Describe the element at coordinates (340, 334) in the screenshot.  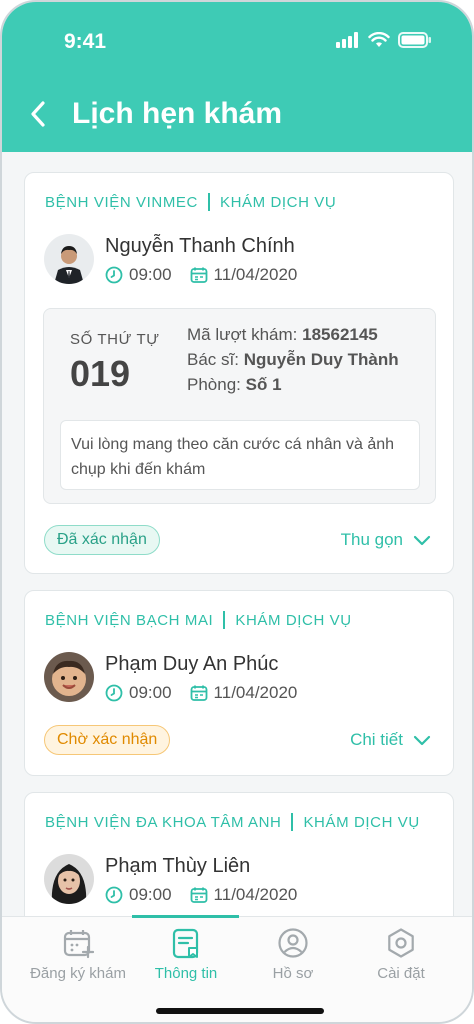
I see `visit-code-value: 18562145` at that location.